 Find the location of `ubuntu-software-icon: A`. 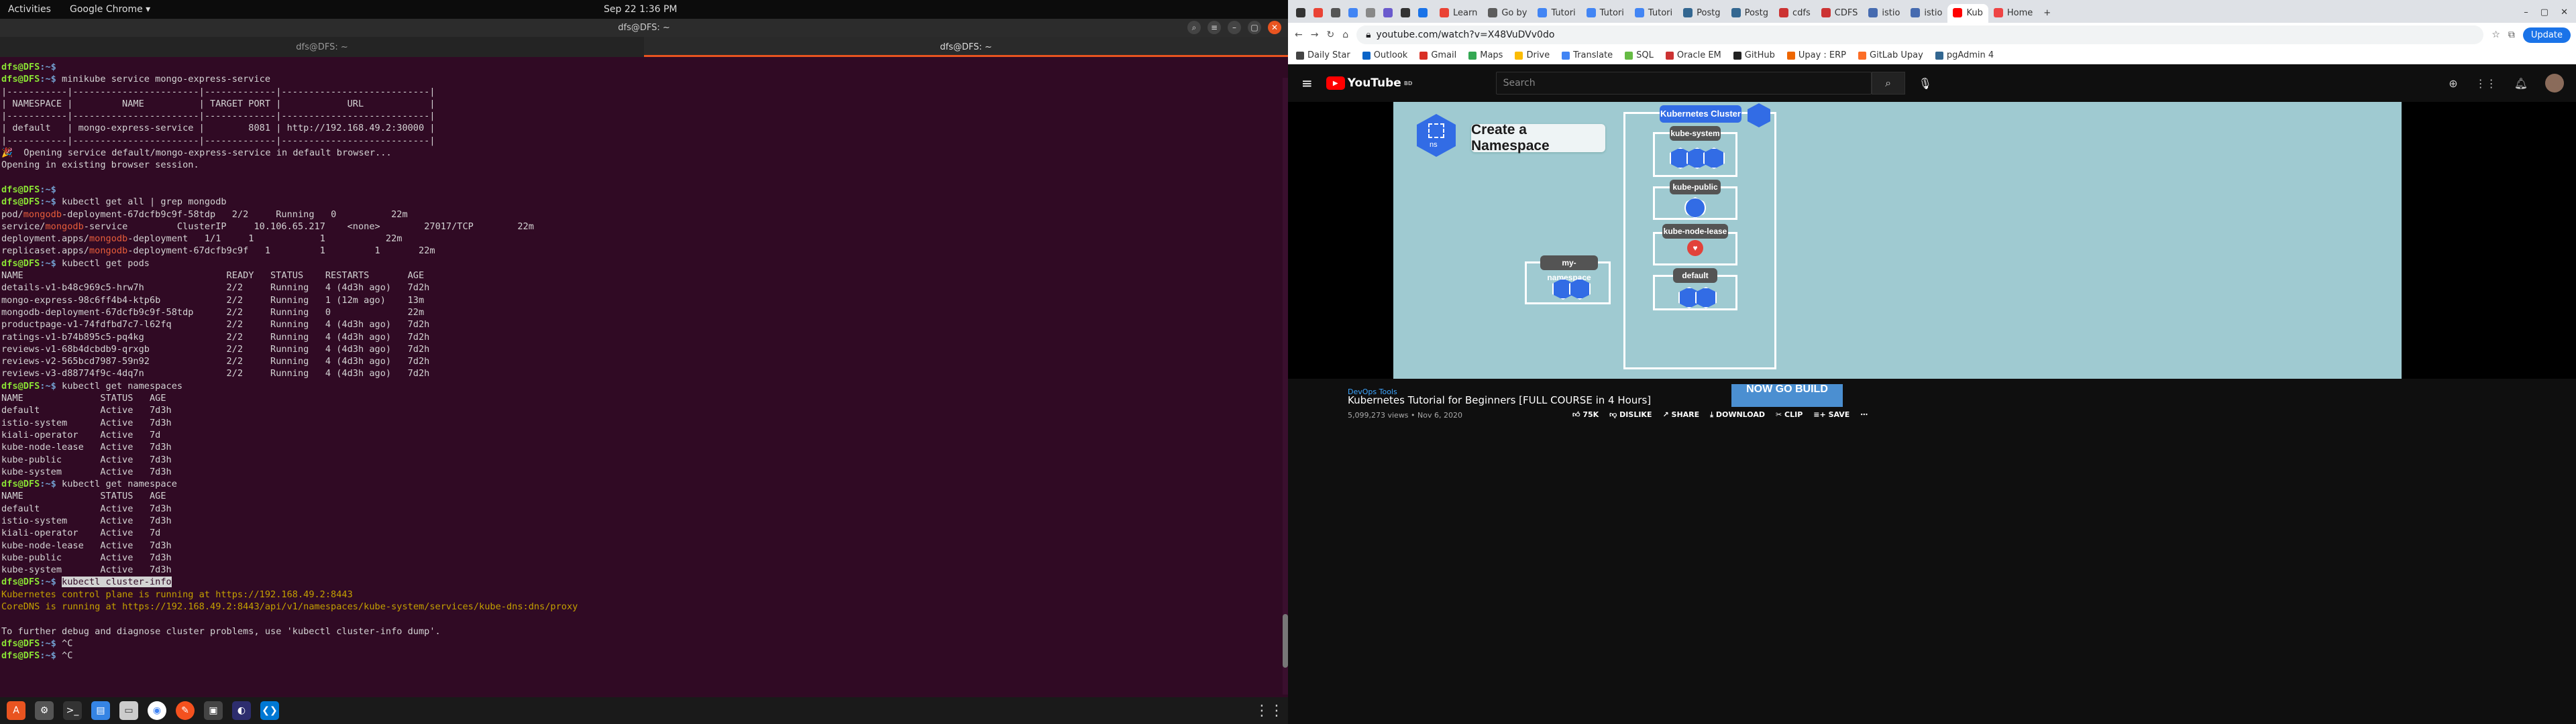

ubuntu-software-icon: A is located at coordinates (16, 710).